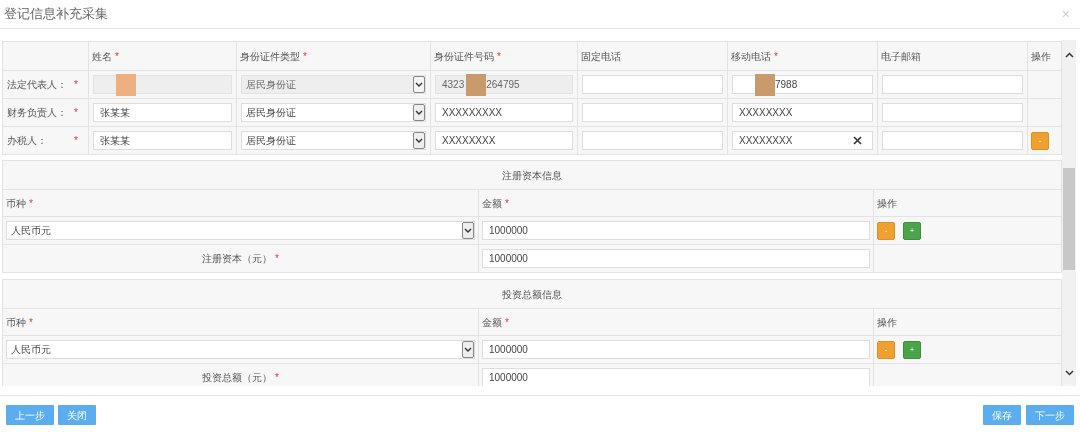  I want to click on scroll-down-icon, so click(1069, 373).